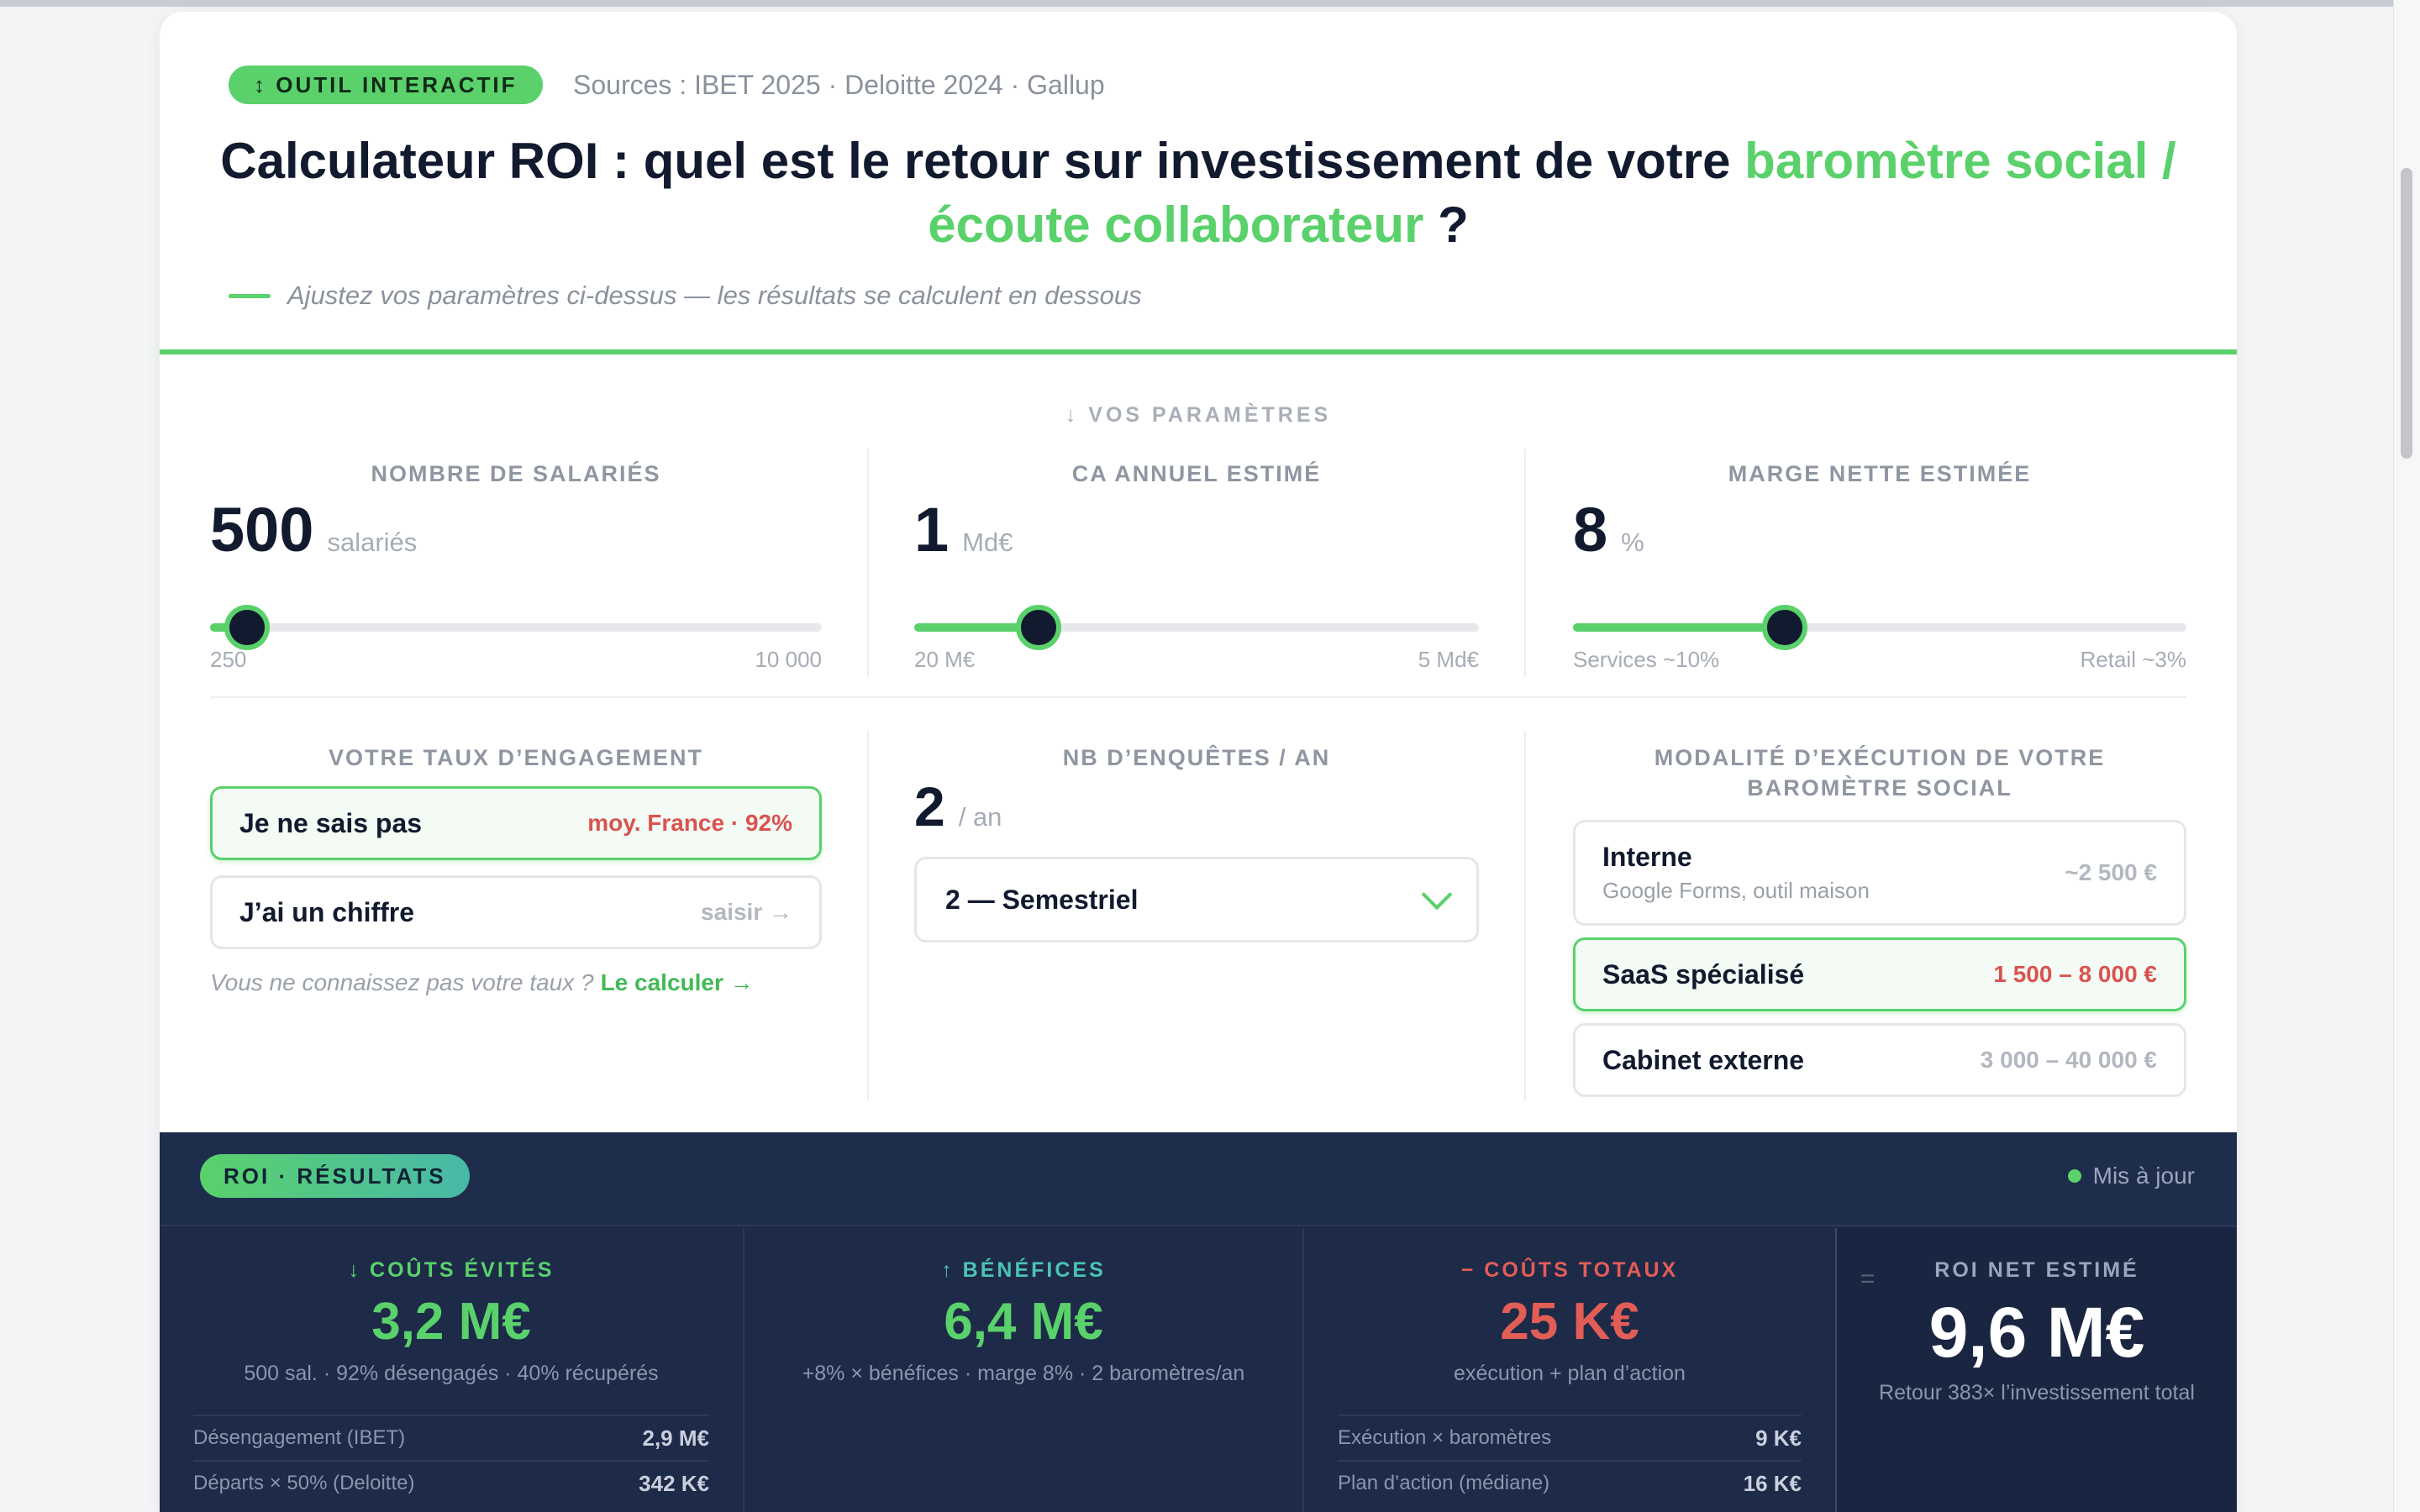 Image resolution: width=2420 pixels, height=1512 pixels. What do you see at coordinates (1608, 529) in the screenshot?
I see `margin-value-display: 8 %` at bounding box center [1608, 529].